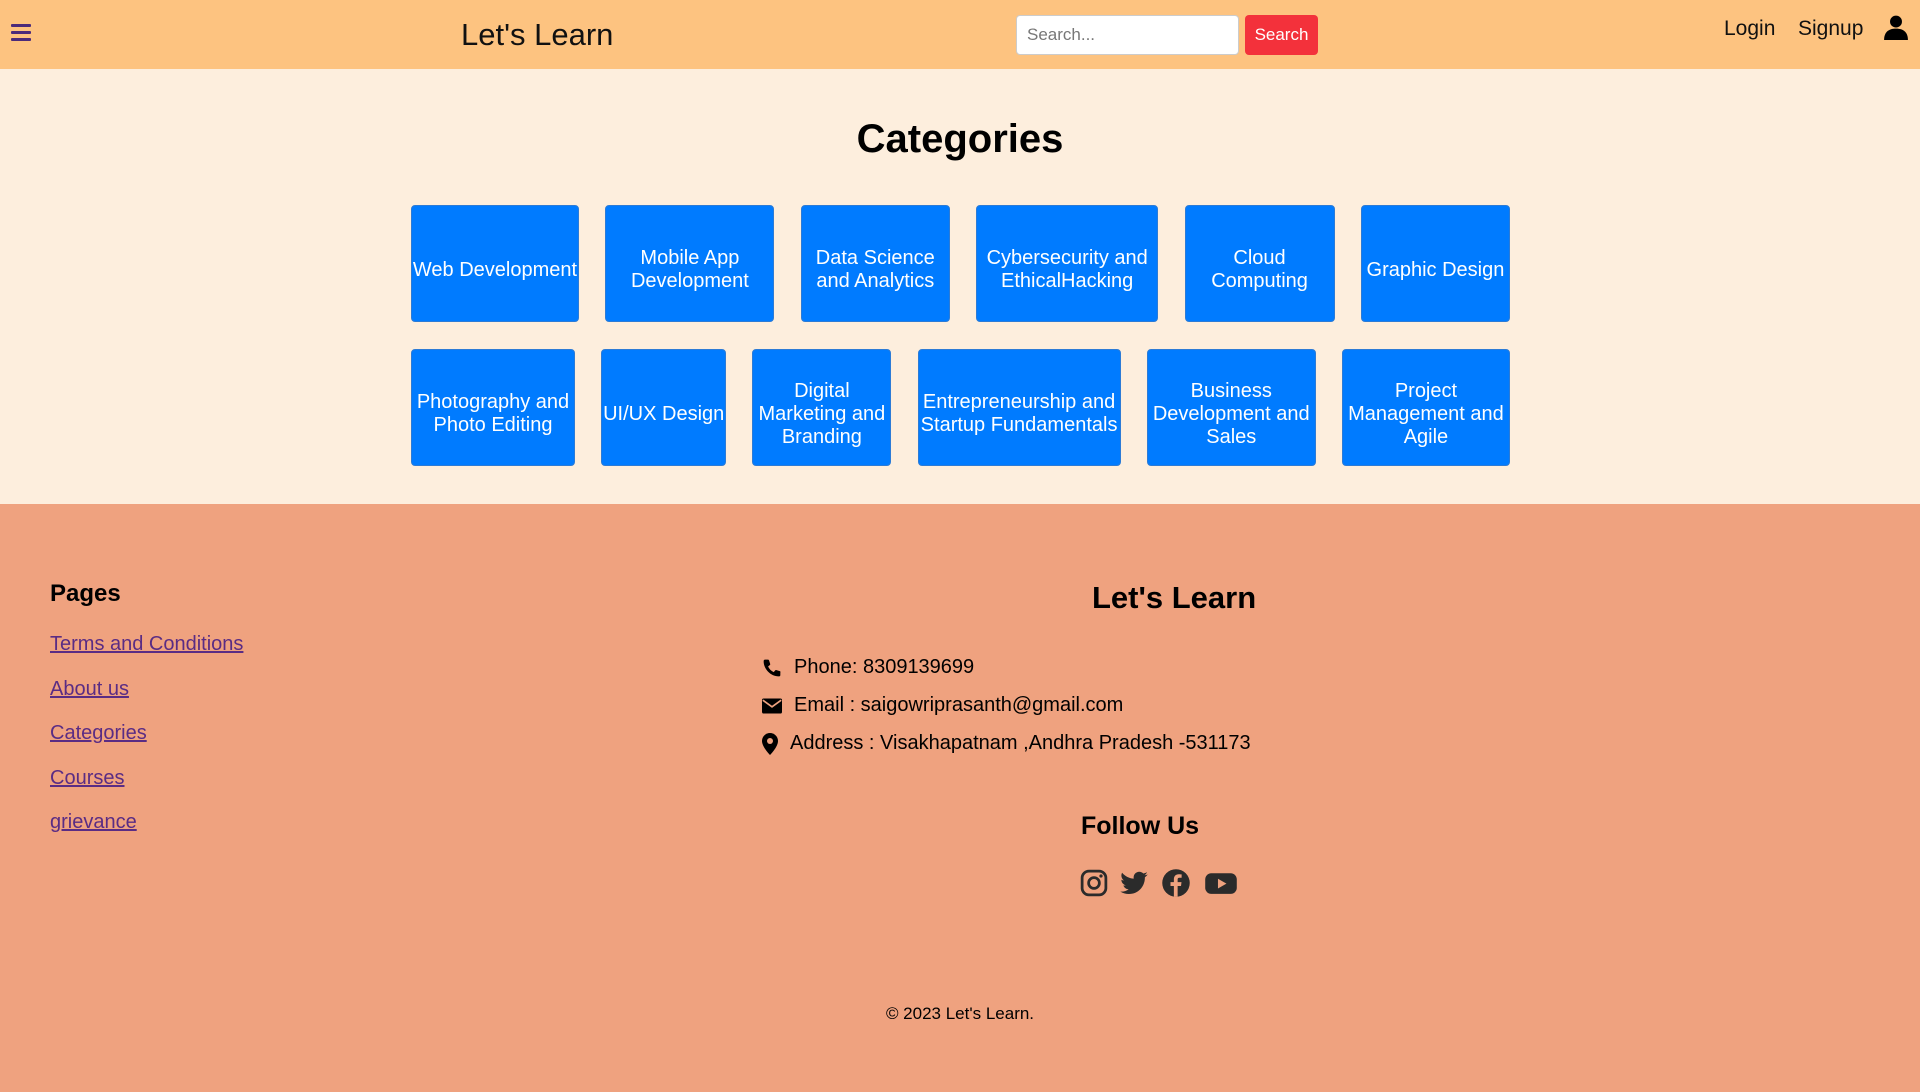 The height and width of the screenshot is (1092, 1920). Describe the element at coordinates (1174, 597) in the screenshot. I see `footer-brand: Let's Learn` at that location.